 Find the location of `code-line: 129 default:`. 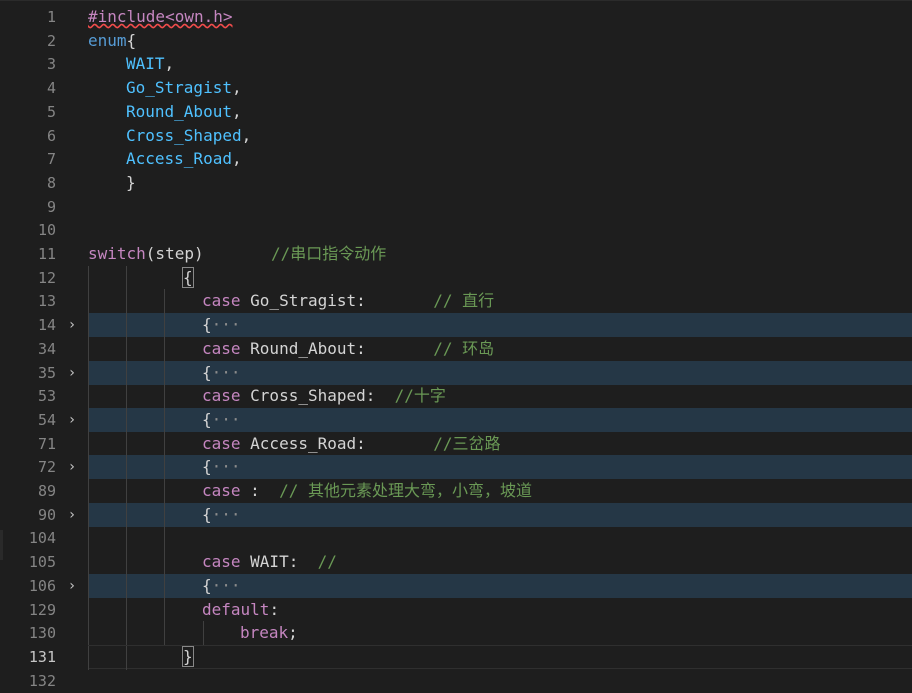

code-line: 129 default: is located at coordinates (456, 609).